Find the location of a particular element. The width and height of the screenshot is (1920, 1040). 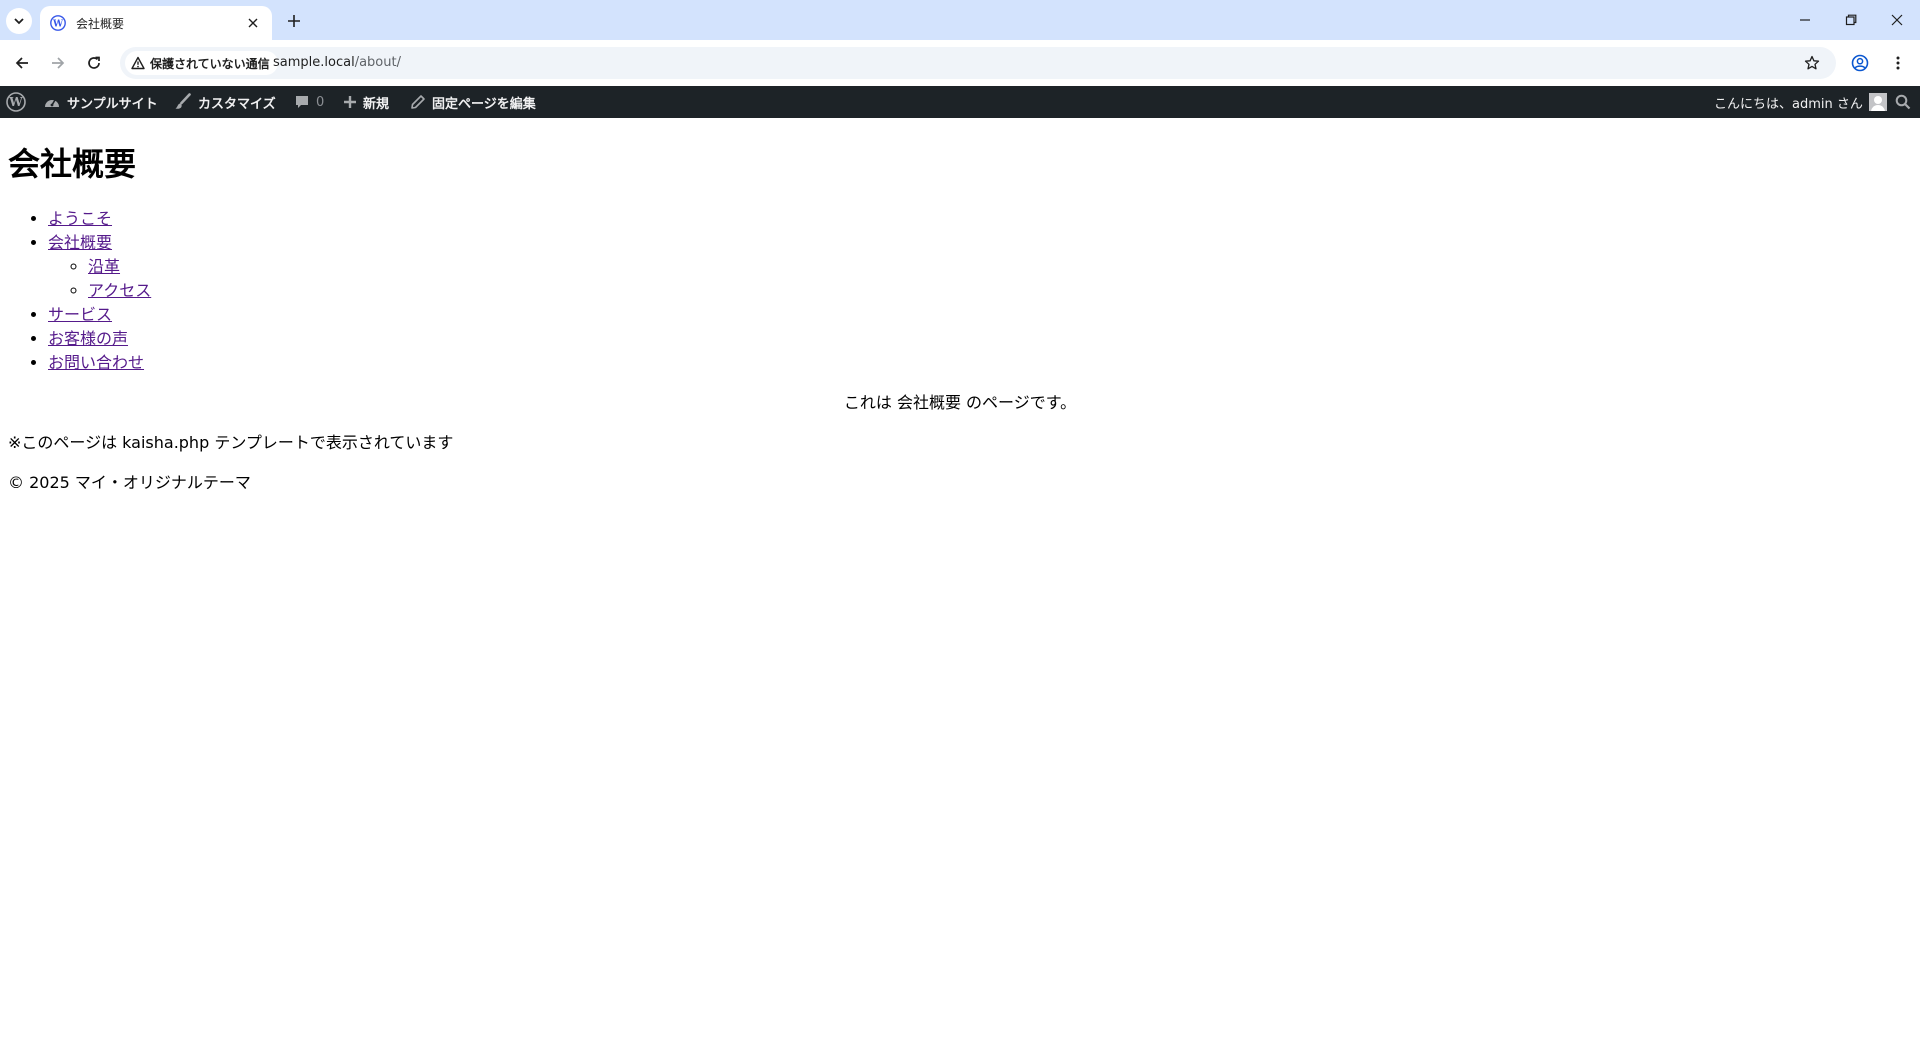

site-name-menu: サンプルサイト is located at coordinates (100, 102).